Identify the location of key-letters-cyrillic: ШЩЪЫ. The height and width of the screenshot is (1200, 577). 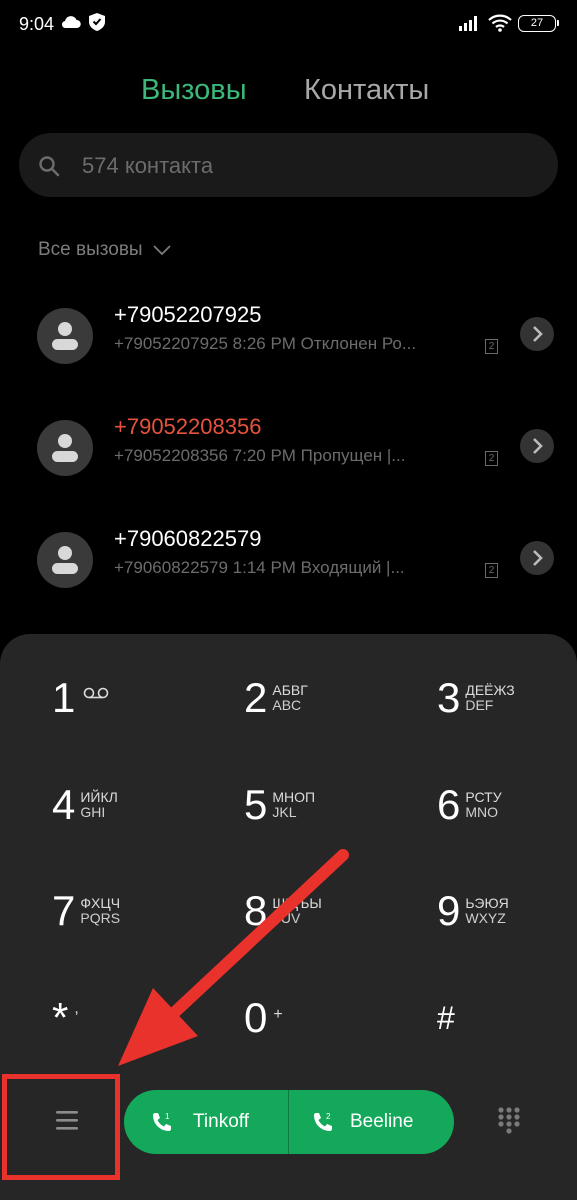
(297, 902).